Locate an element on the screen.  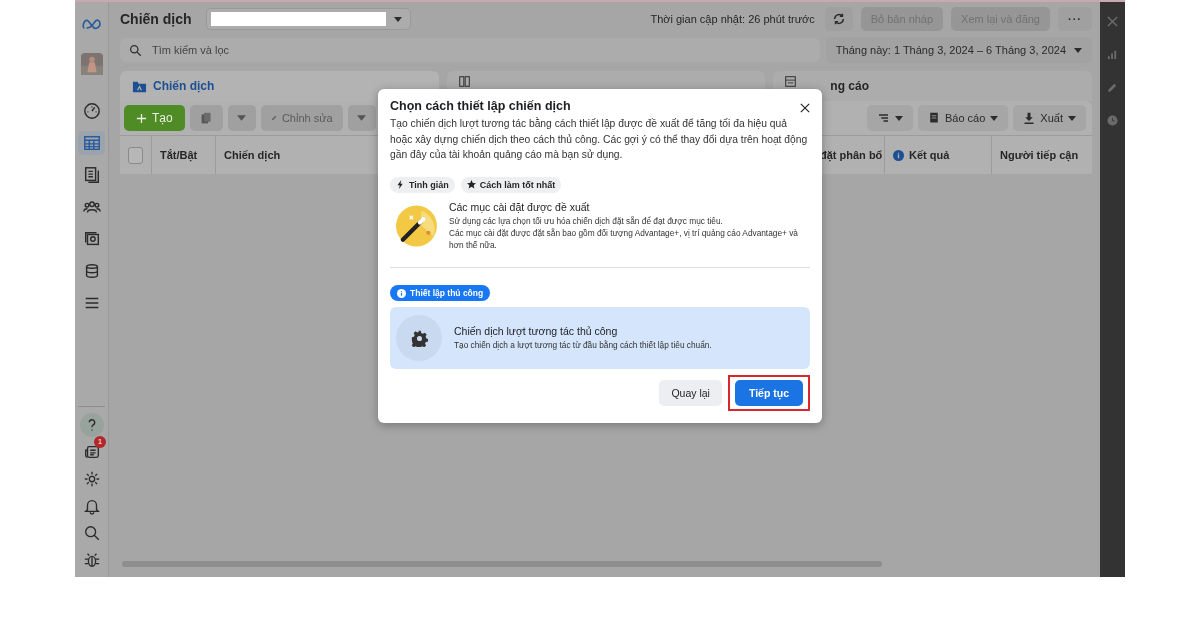
search-field: Tìm kiếm và lọc is located at coordinates (470, 50).